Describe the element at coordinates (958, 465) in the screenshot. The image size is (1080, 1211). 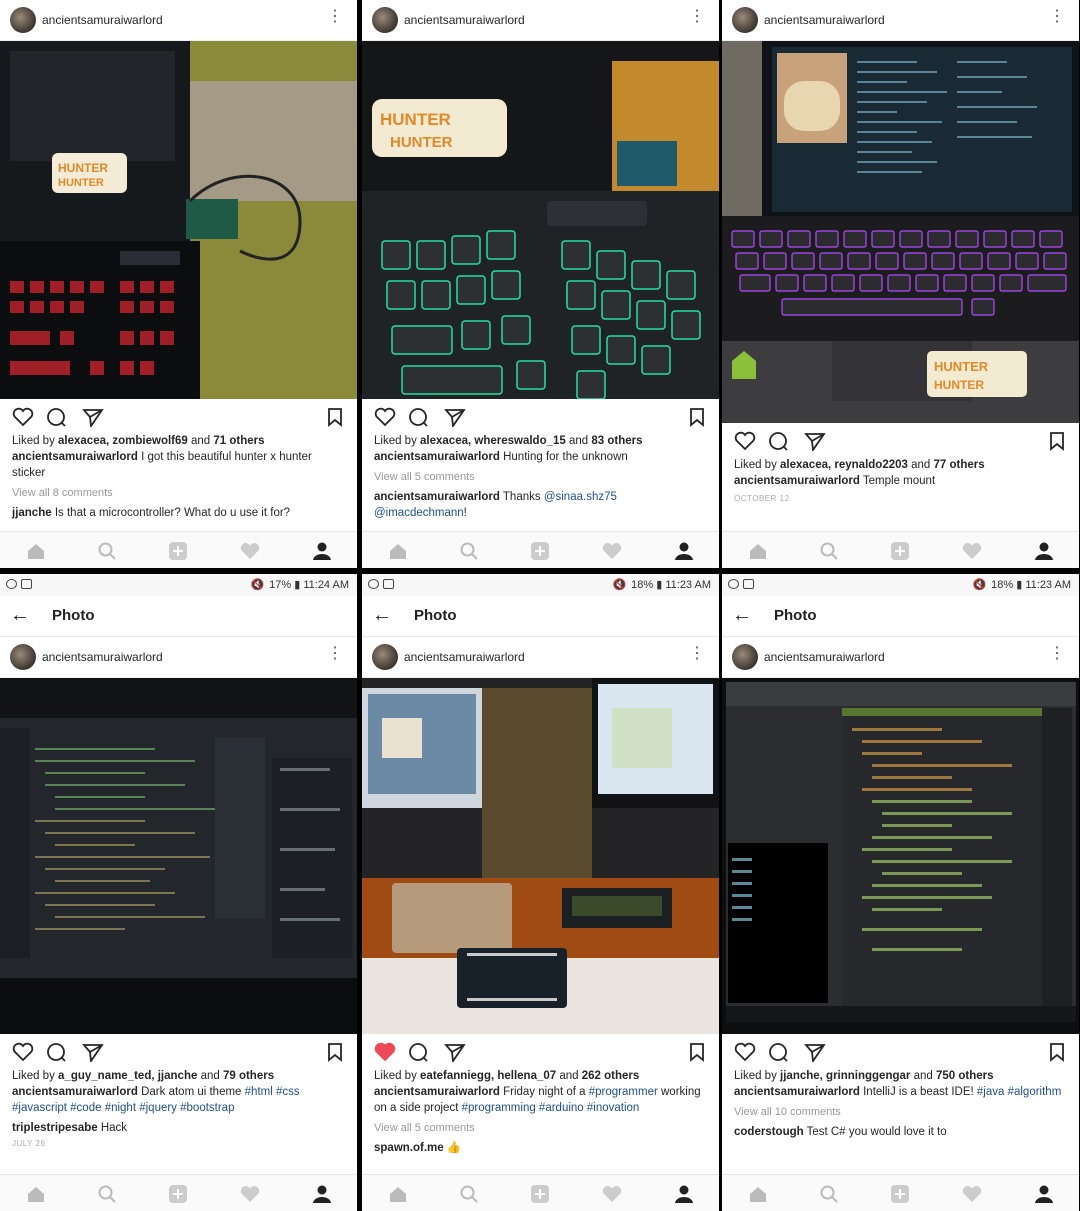
I see `likes-count: 77 others` at that location.